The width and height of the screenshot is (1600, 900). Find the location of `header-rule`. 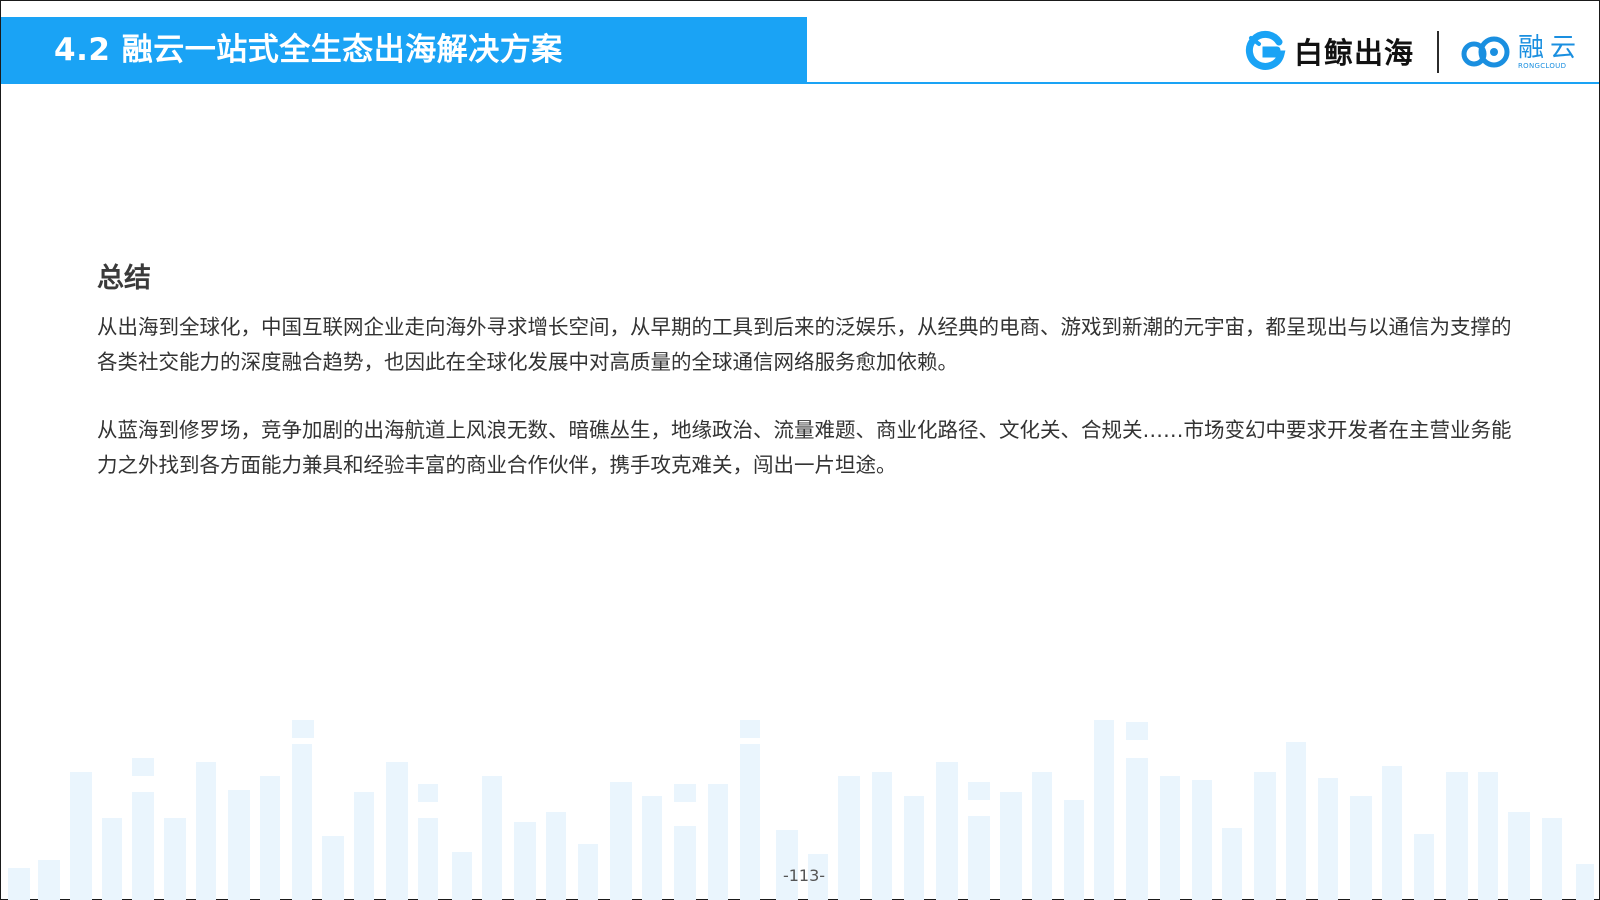

header-rule is located at coordinates (1202, 83).